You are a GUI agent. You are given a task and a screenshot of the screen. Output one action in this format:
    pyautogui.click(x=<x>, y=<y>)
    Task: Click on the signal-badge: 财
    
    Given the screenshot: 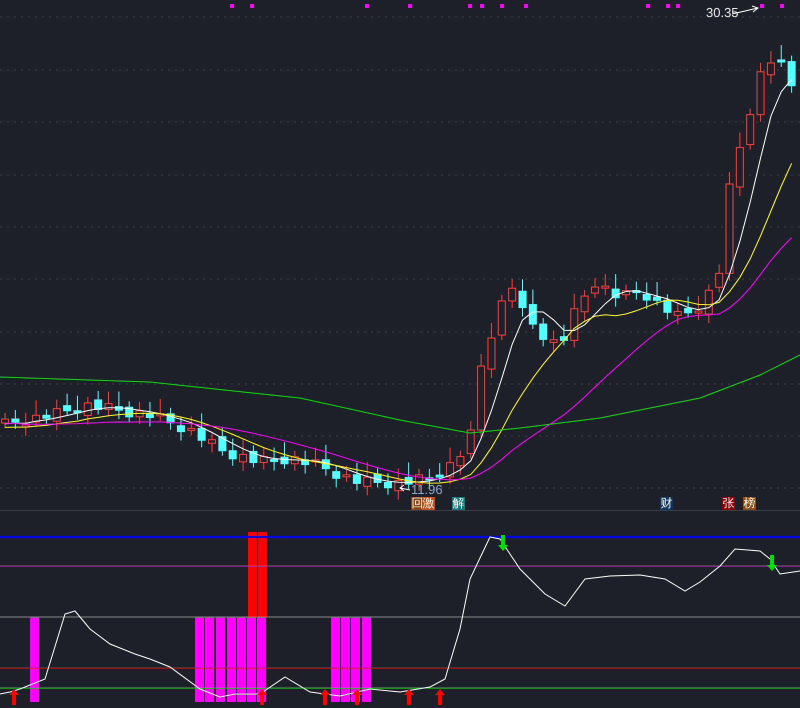 What is the action you would take?
    pyautogui.click(x=666, y=503)
    